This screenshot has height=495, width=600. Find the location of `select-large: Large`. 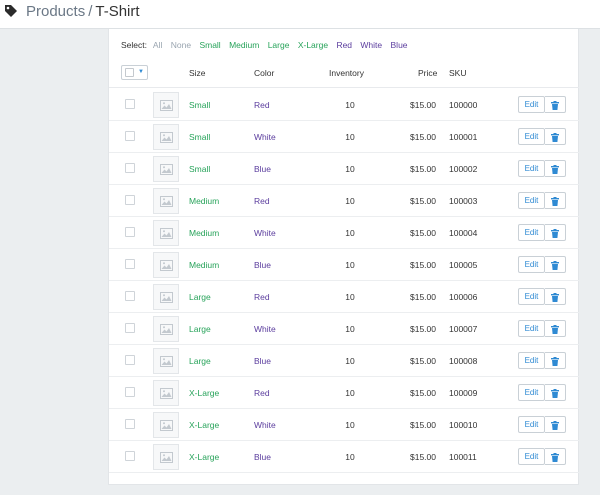

select-large: Large is located at coordinates (279, 45).